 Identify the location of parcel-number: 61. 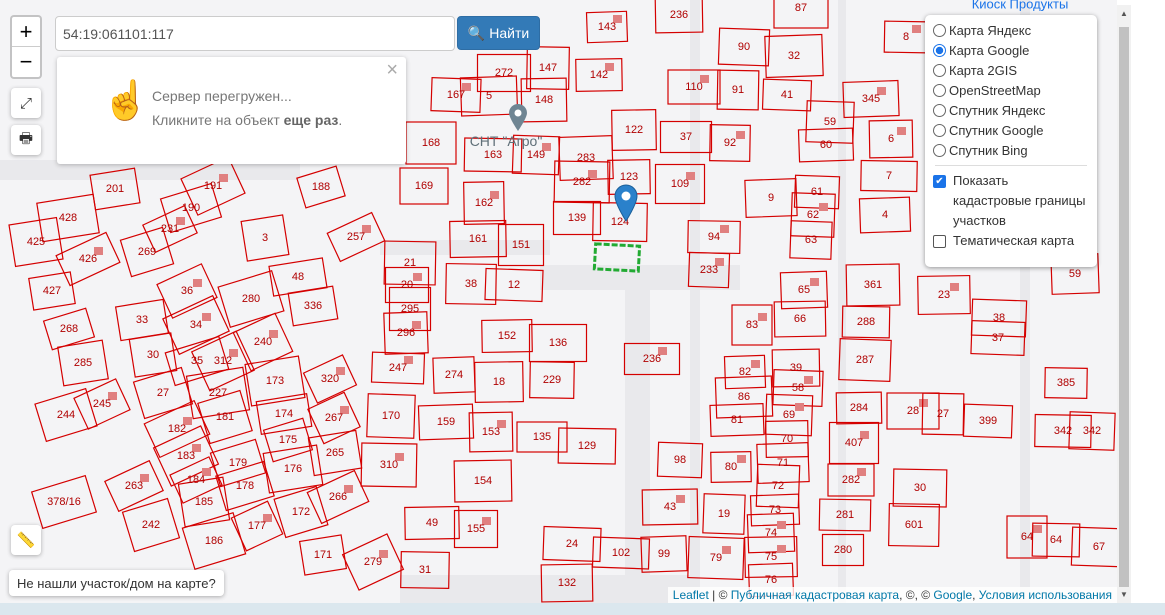
(817, 192).